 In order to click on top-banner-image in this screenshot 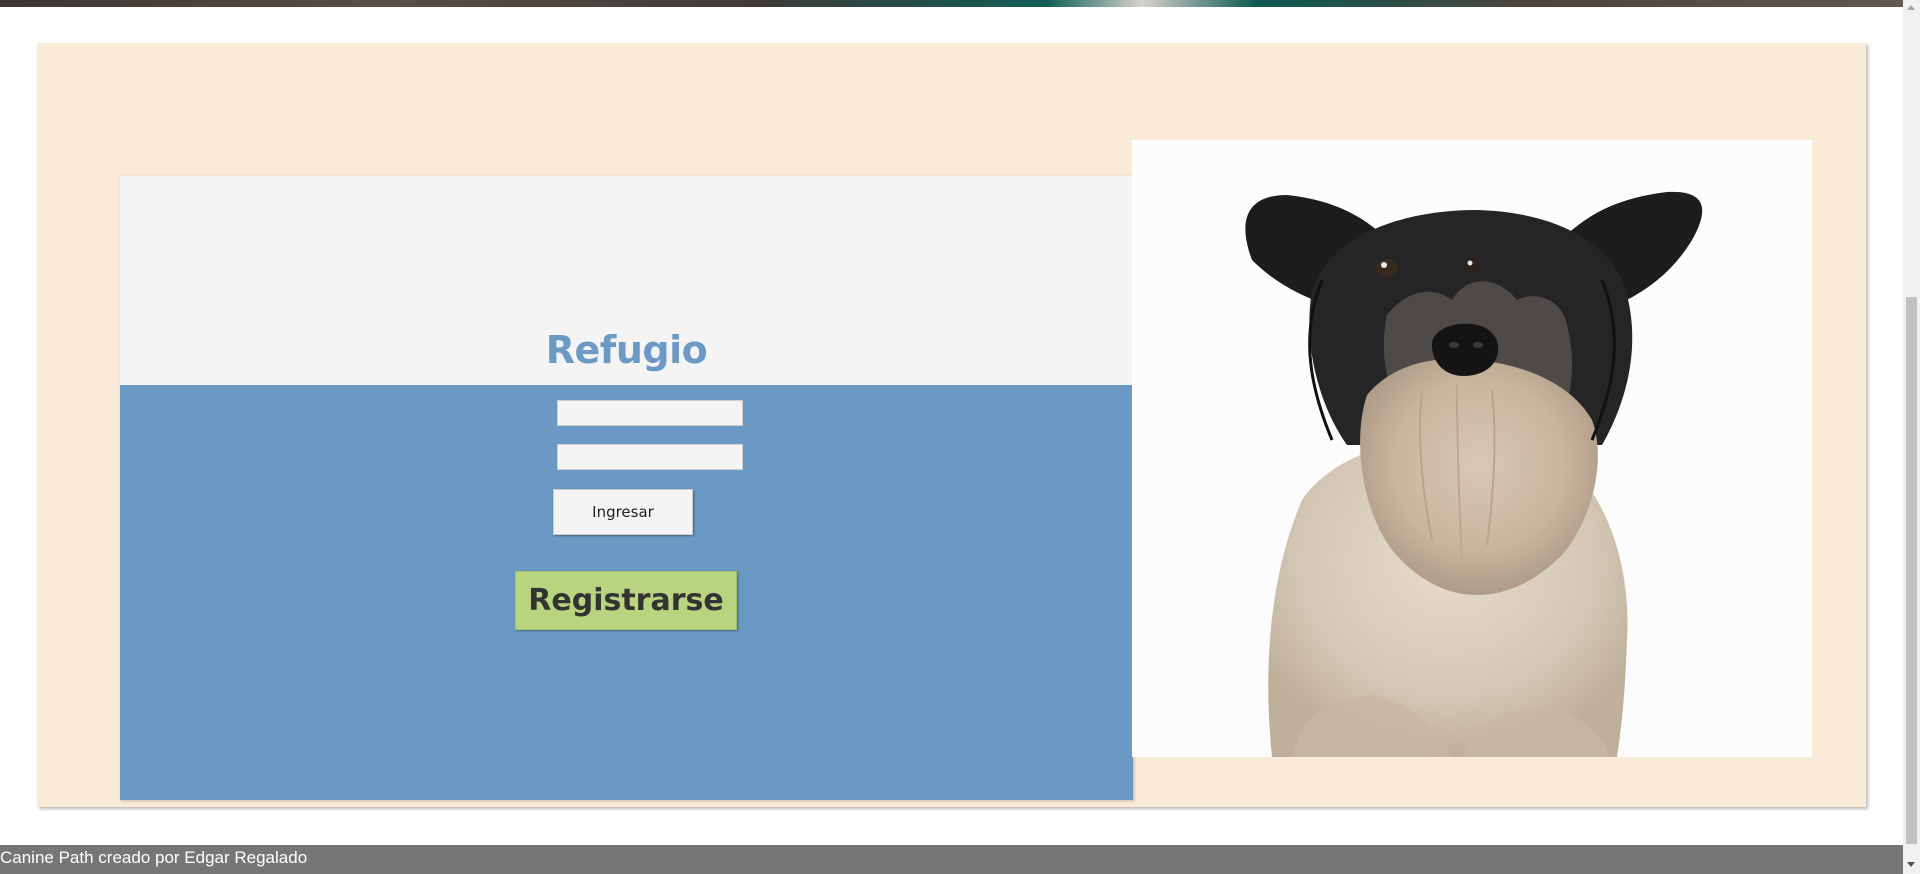, I will do `click(951, 3)`.